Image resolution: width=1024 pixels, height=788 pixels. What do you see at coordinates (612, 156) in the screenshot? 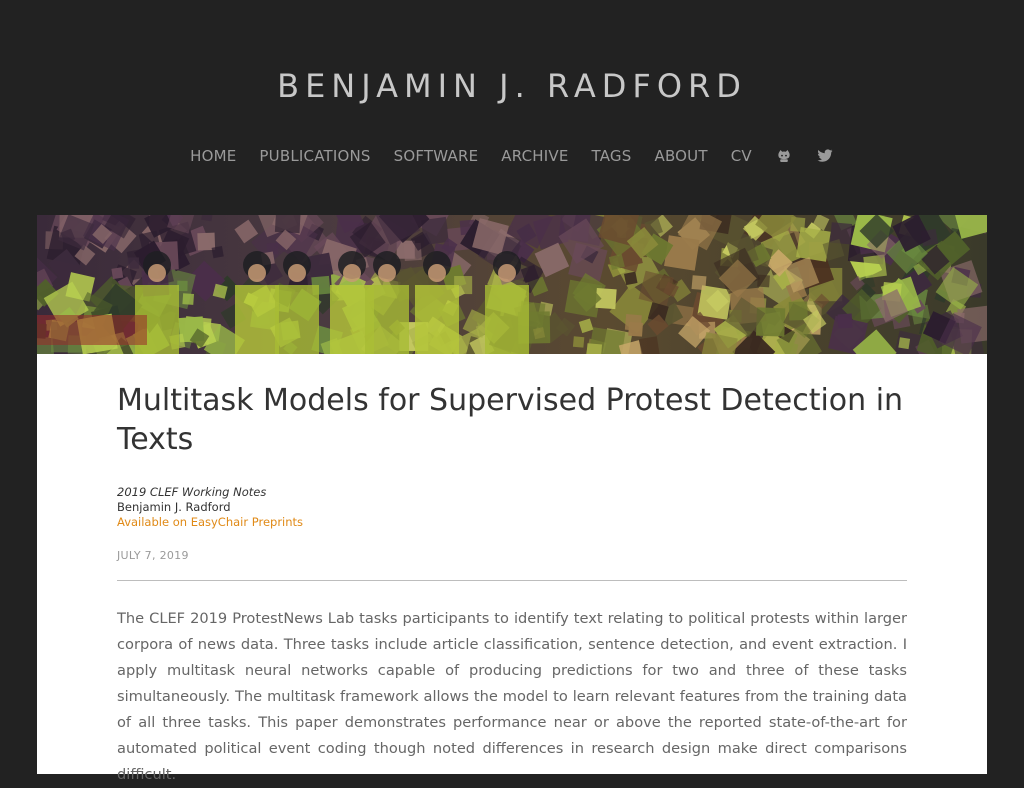
I see `nav-tags: TAGS` at bounding box center [612, 156].